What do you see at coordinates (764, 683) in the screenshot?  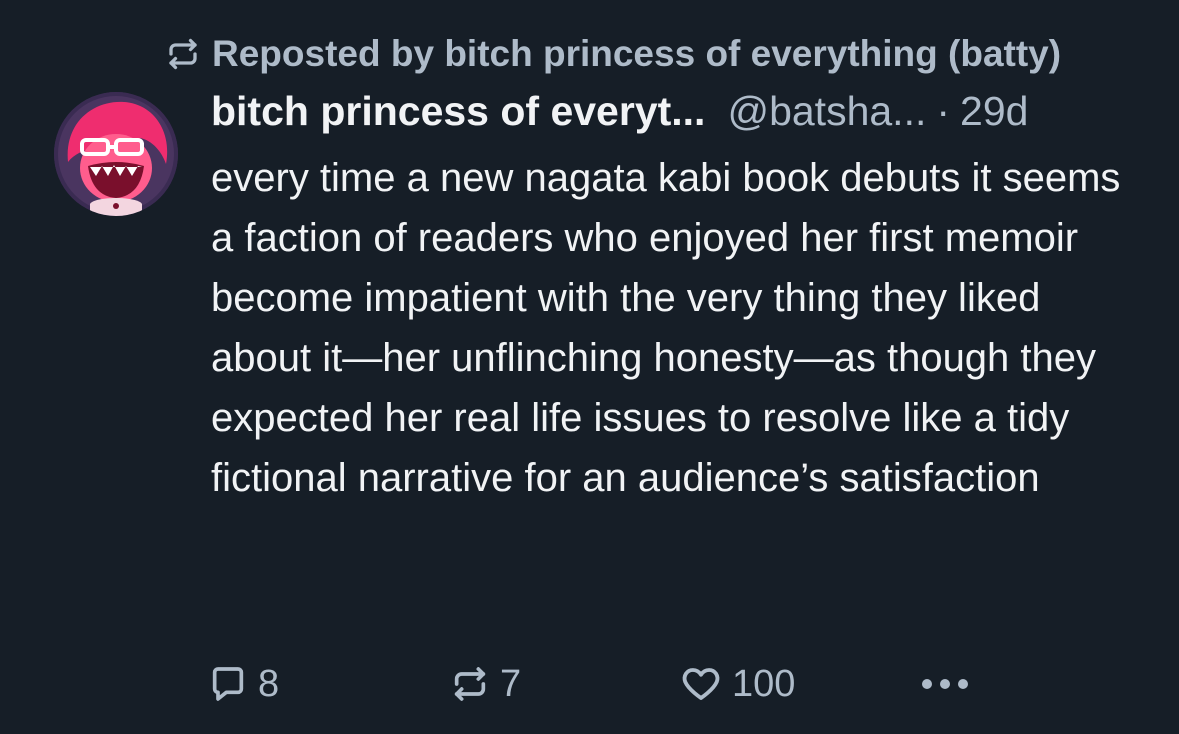 I see `like-count: 100` at bounding box center [764, 683].